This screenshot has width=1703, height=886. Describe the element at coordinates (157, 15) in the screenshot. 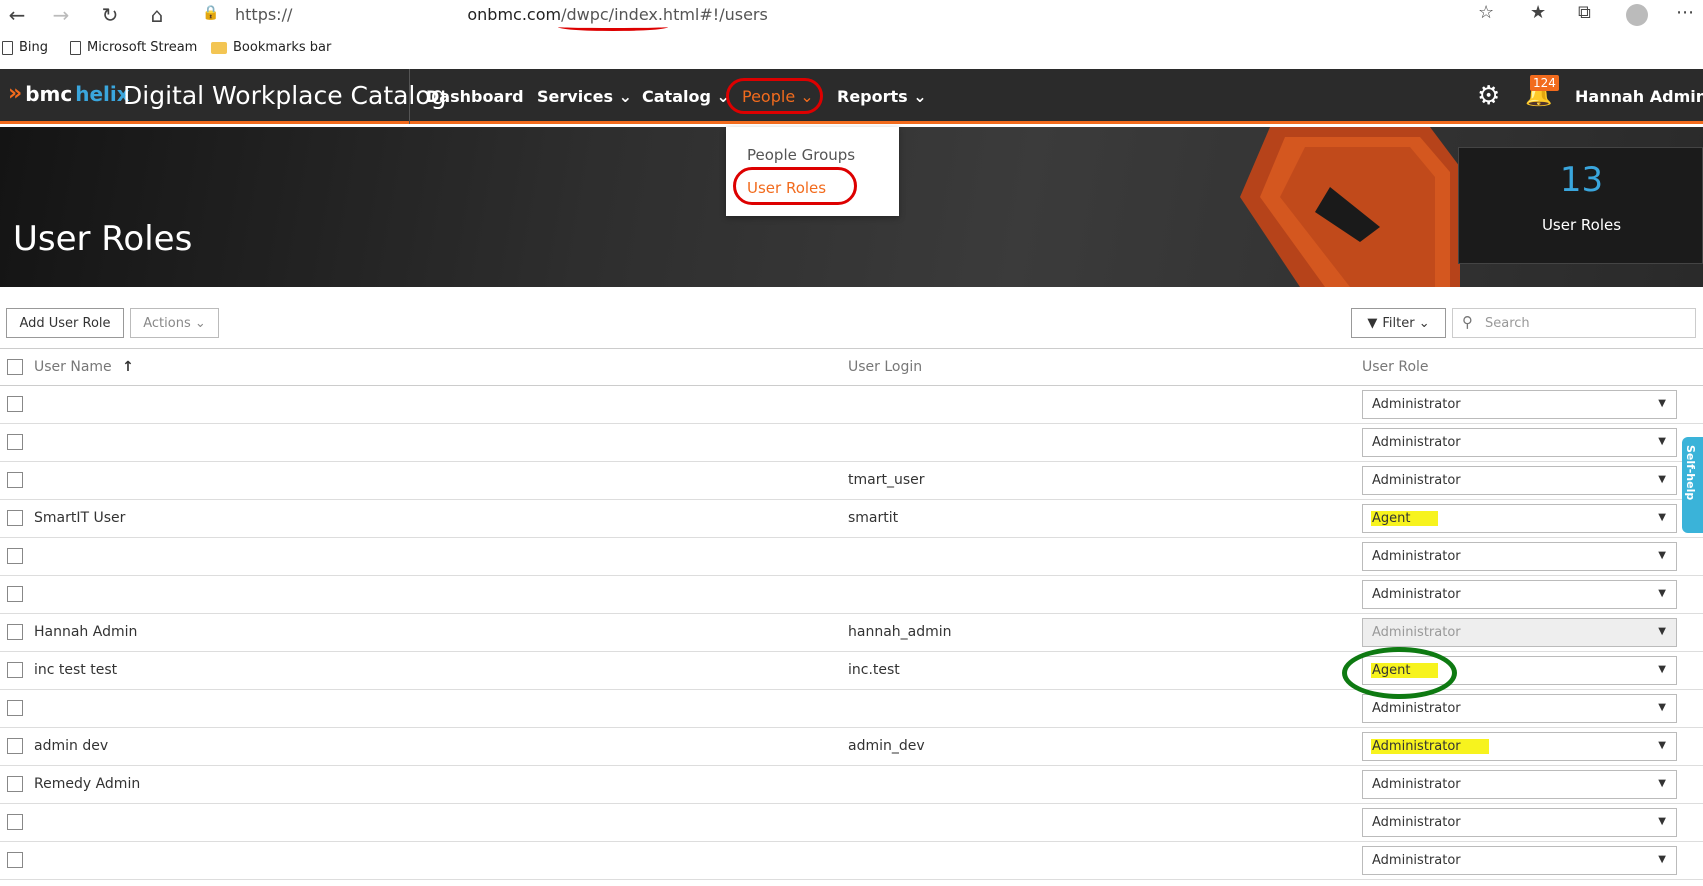

I see `home-icon: ⌂` at that location.